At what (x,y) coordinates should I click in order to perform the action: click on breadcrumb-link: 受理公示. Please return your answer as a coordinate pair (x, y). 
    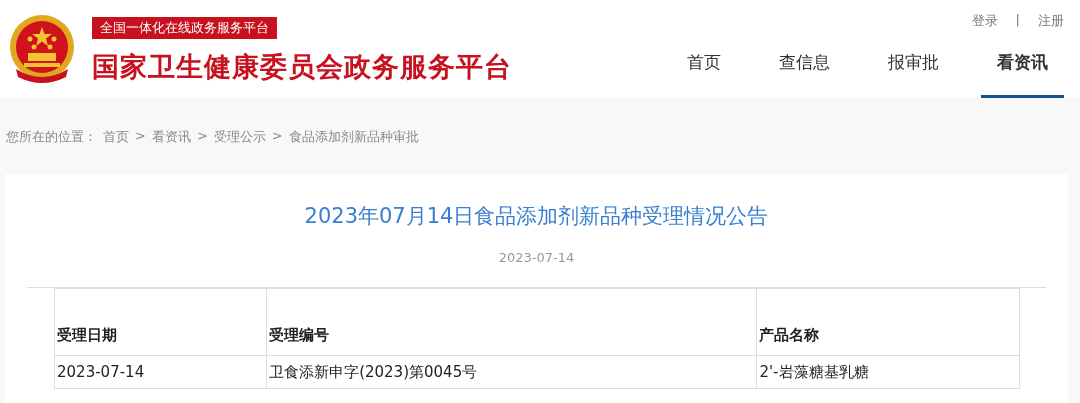
    Looking at the image, I should click on (239, 151).